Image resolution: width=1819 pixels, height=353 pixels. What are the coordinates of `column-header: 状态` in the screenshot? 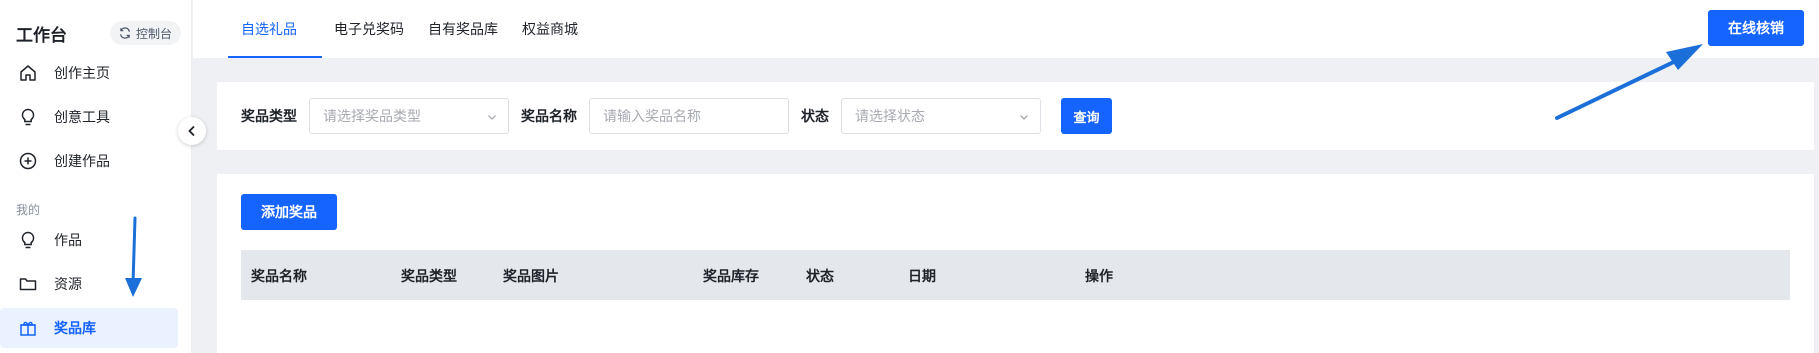 It's located at (820, 277).